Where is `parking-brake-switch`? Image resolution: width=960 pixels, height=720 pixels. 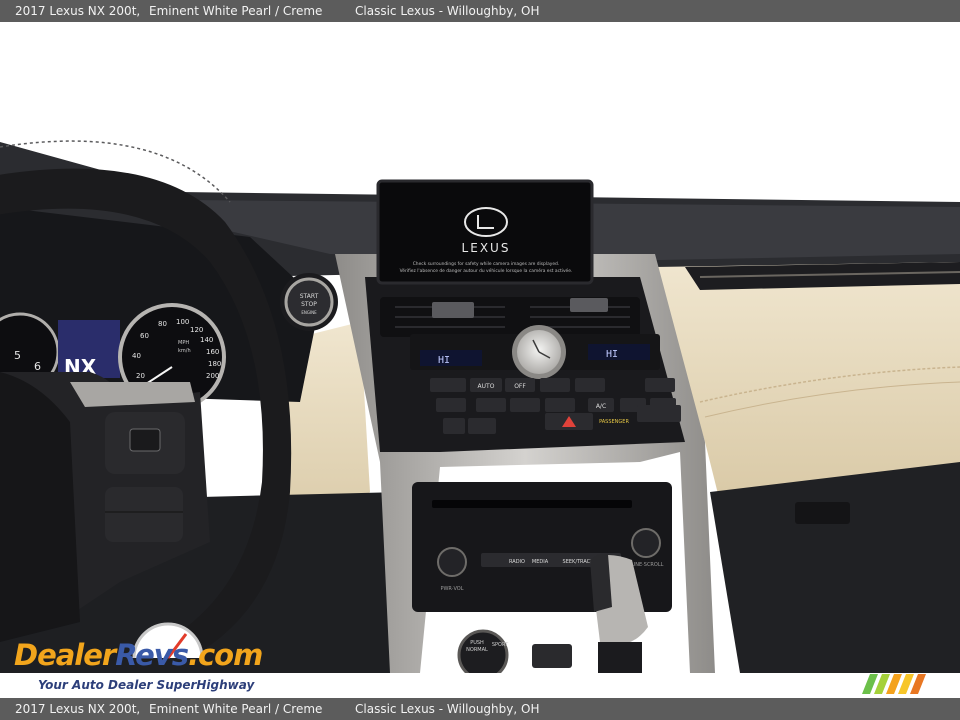
parking-brake-switch is located at coordinates (552, 656).